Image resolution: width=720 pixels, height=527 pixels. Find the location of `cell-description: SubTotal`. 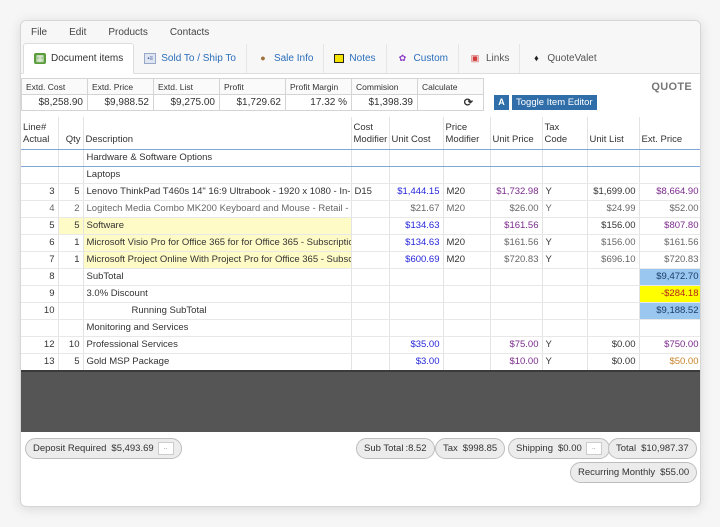

cell-description: SubTotal is located at coordinates (217, 277).